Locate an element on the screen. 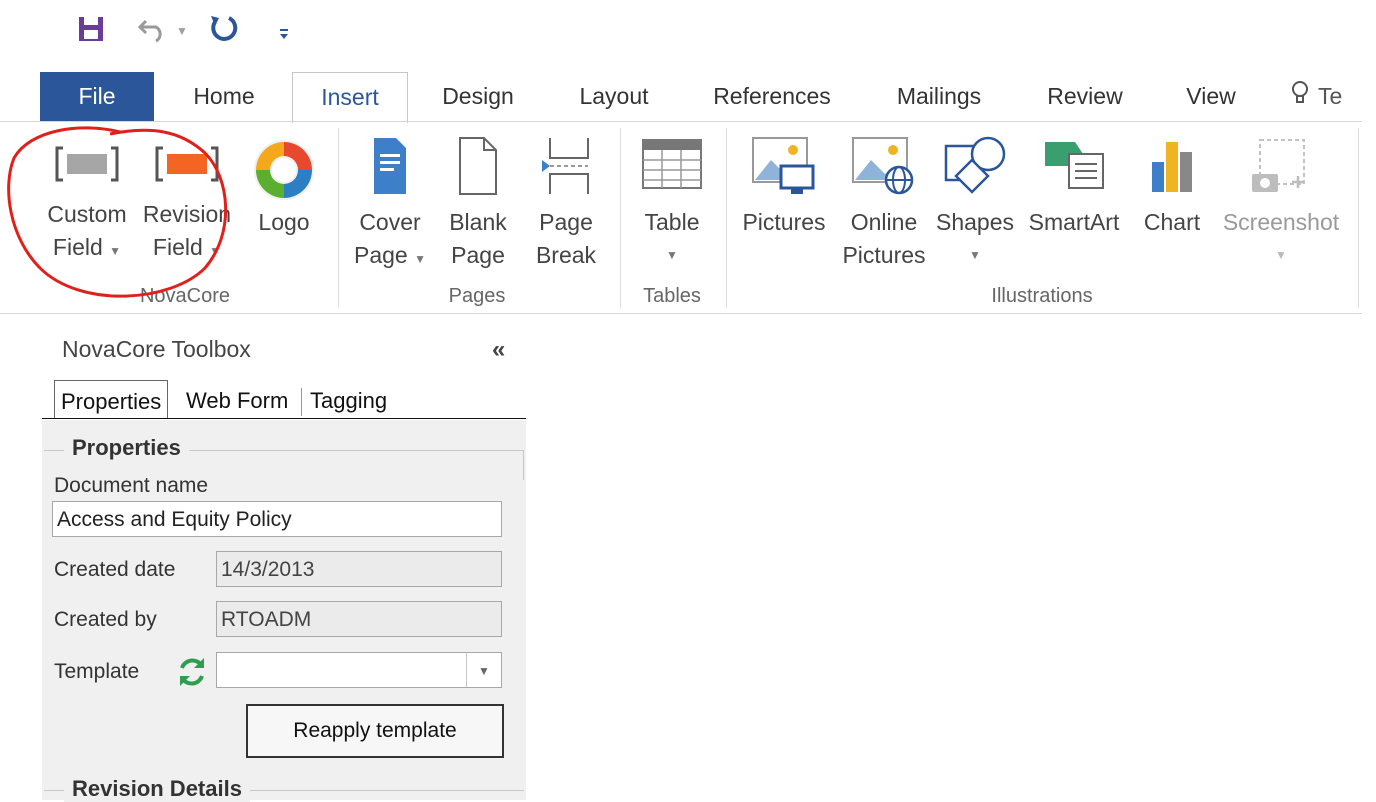 This screenshot has height=802, width=1376. tab-tagging: Tagging is located at coordinates (348, 399).